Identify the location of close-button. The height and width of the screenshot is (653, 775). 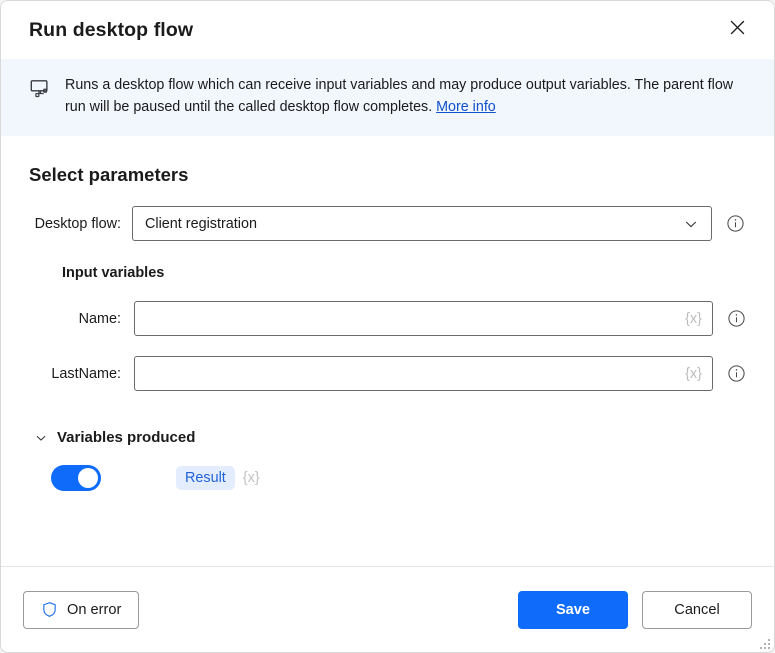
(737, 30).